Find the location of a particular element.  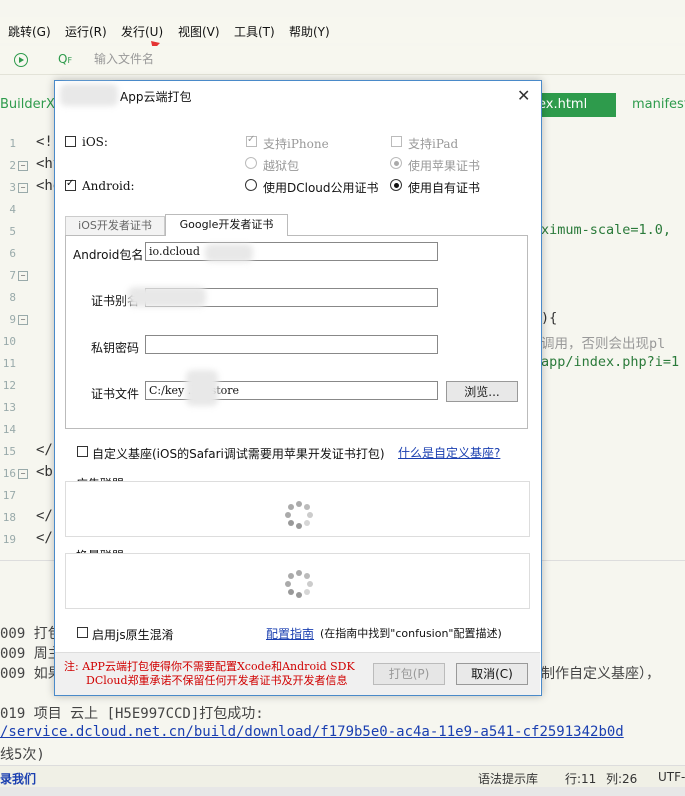

line-number: 18 is located at coordinates (9, 517).